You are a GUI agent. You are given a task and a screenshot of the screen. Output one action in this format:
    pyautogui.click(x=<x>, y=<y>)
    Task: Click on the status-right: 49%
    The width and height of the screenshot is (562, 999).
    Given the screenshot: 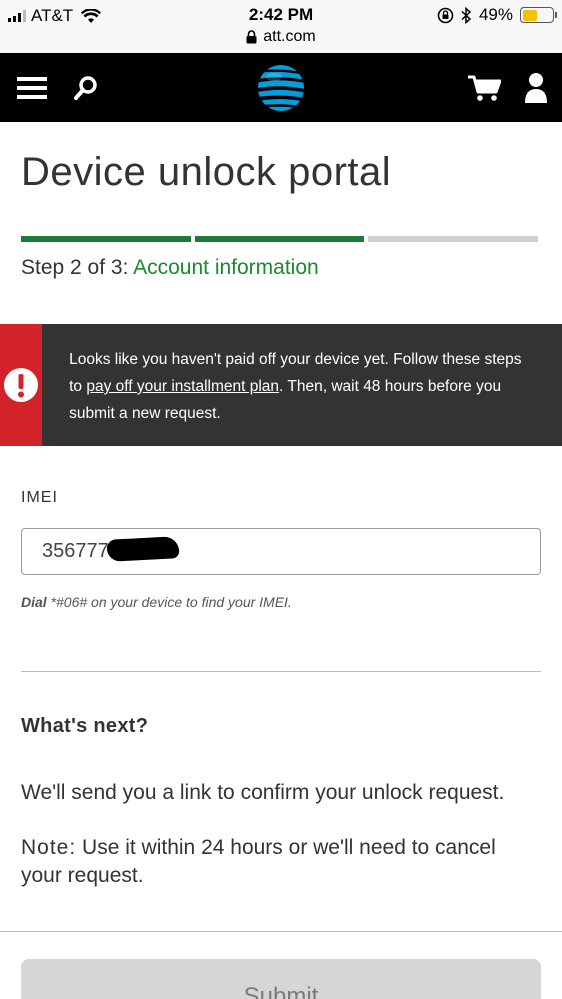 What is the action you would take?
    pyautogui.click(x=497, y=15)
    